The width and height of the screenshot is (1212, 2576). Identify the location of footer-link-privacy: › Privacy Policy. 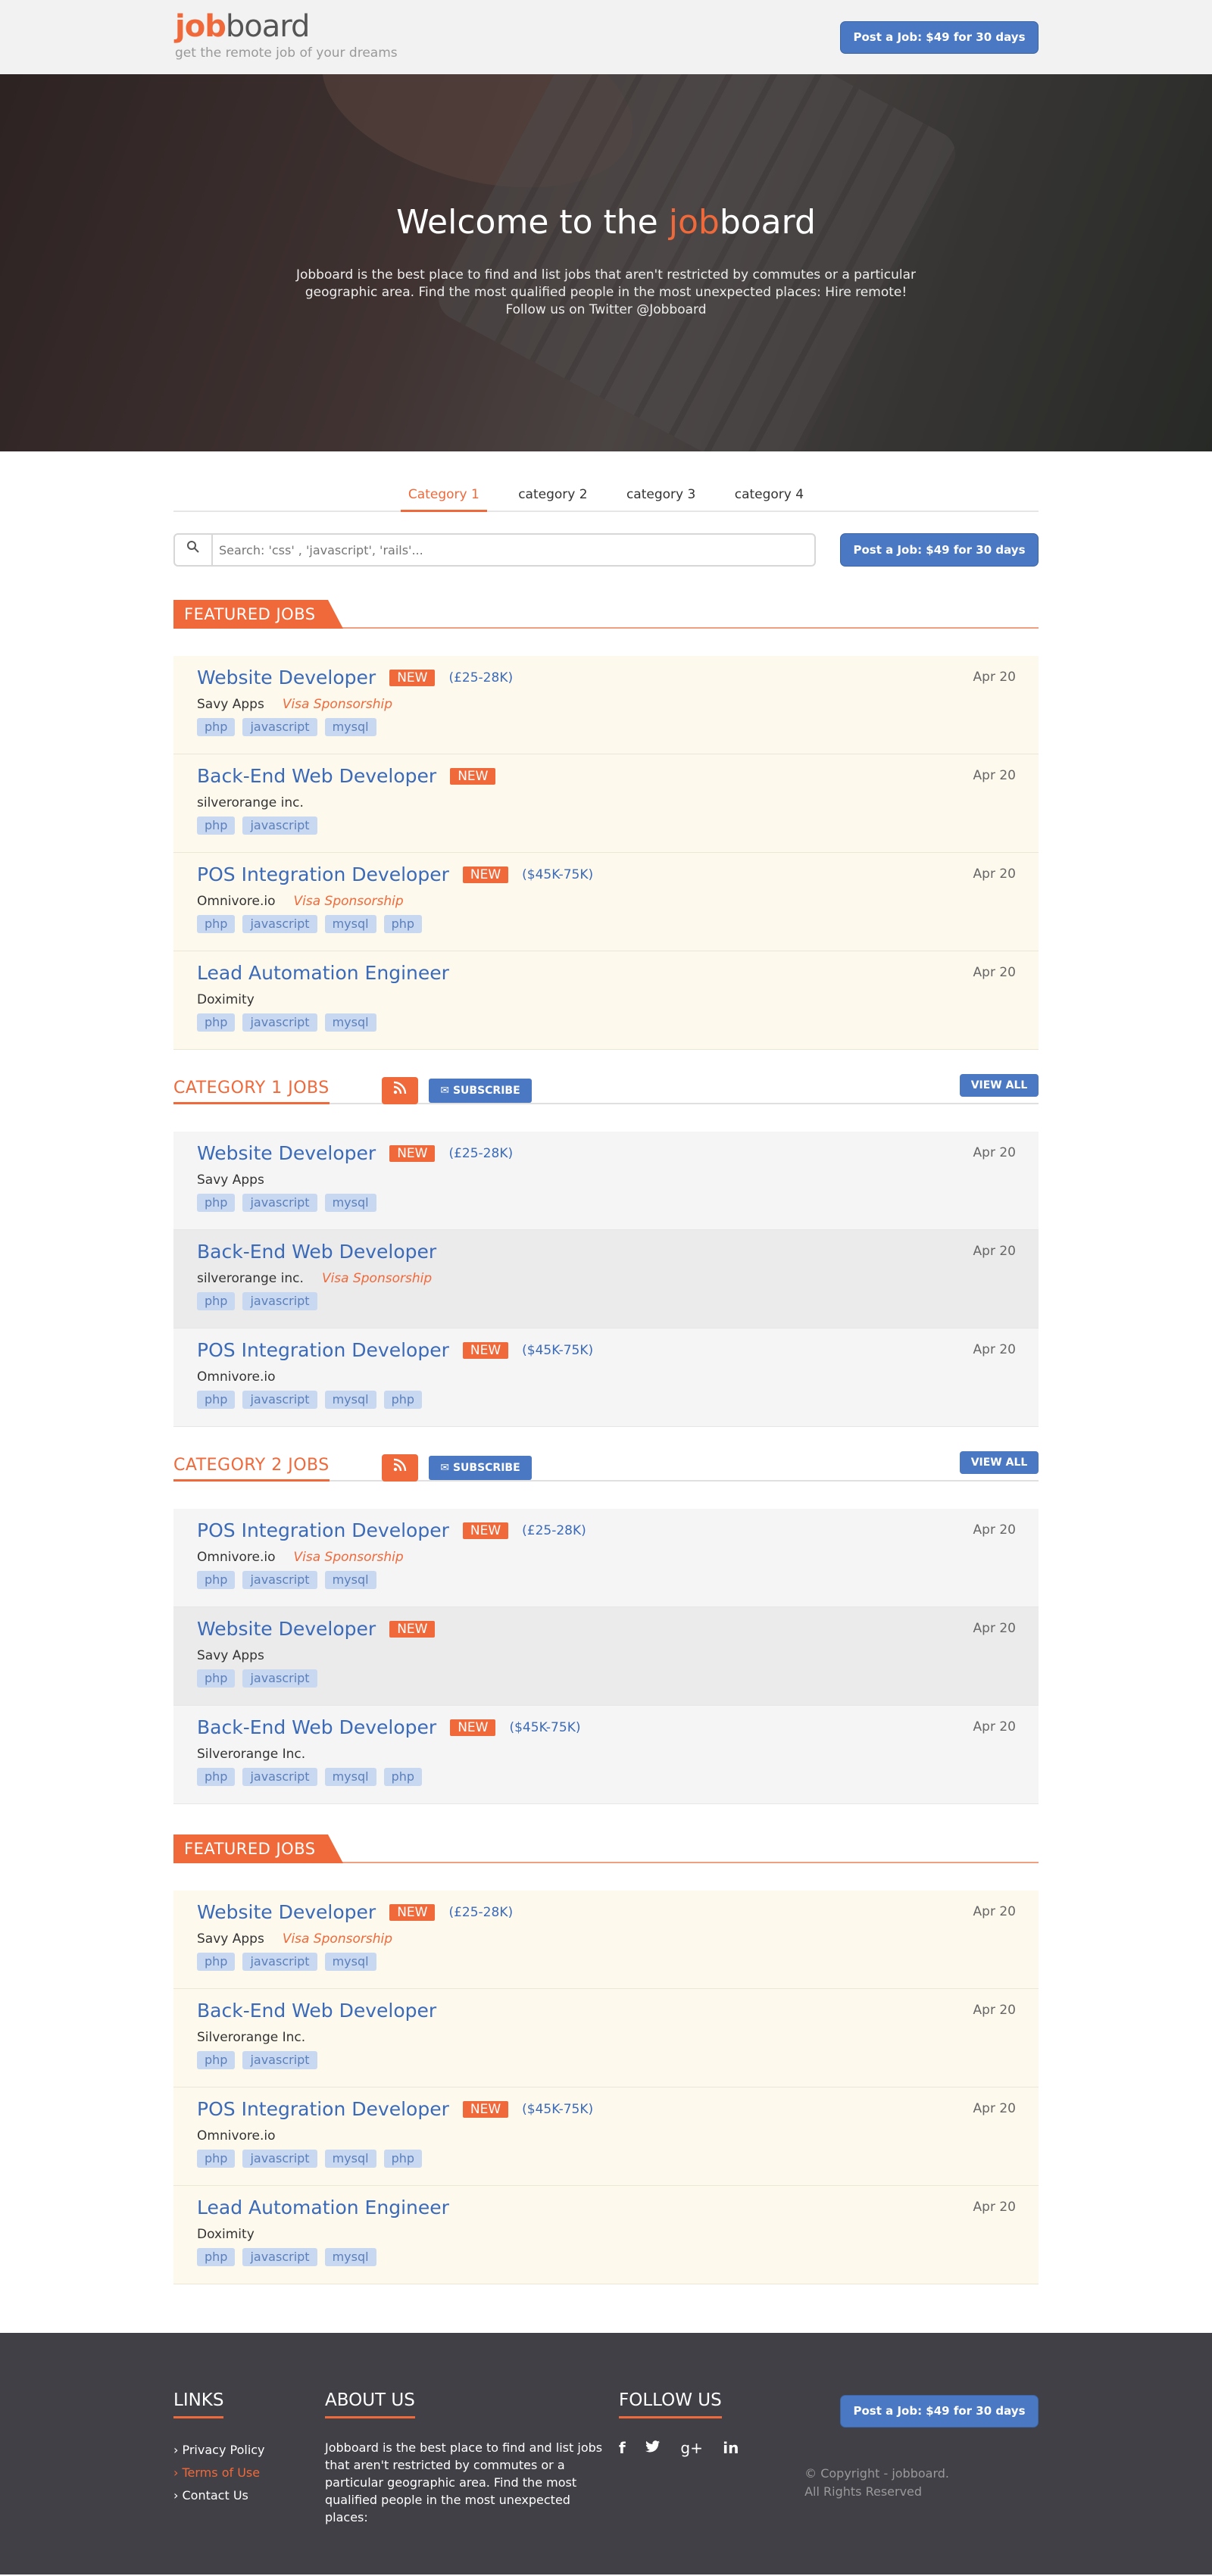
(219, 2451).